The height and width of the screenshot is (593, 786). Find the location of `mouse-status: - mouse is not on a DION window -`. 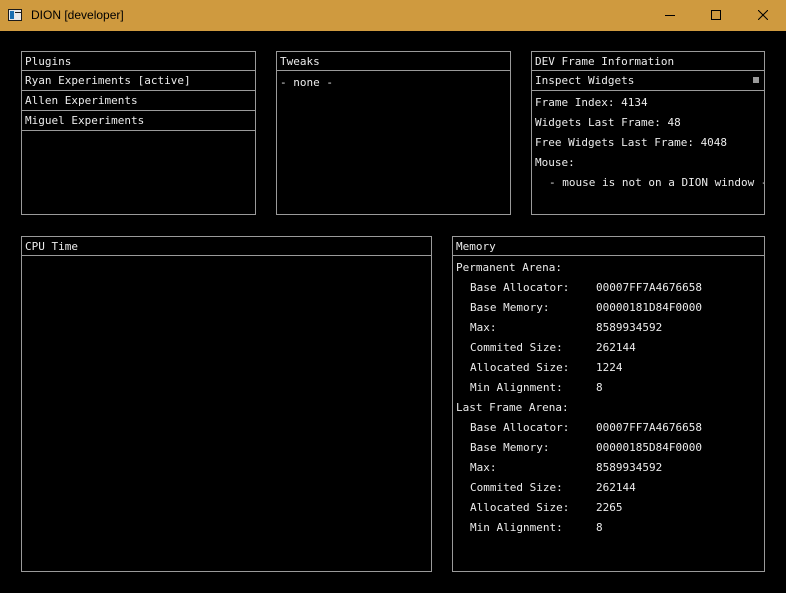

mouse-status: - mouse is not on a DION window - is located at coordinates (657, 182).